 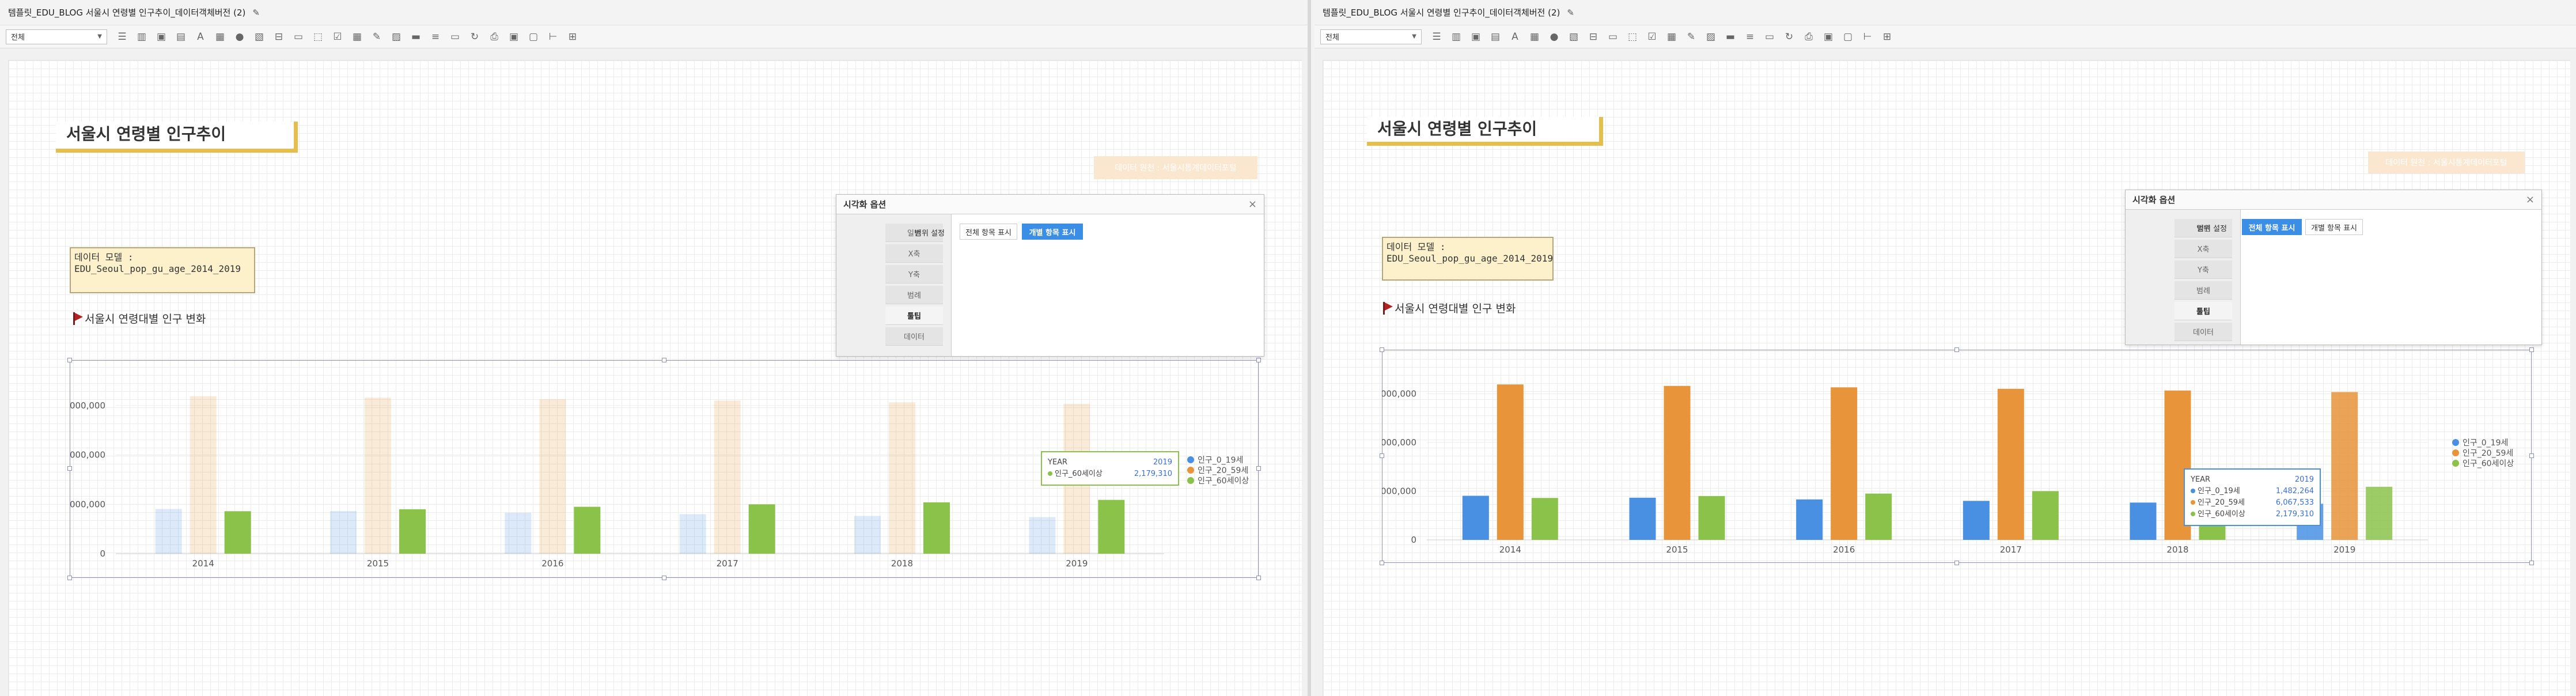 I want to click on text-icon: A, so click(x=200, y=37).